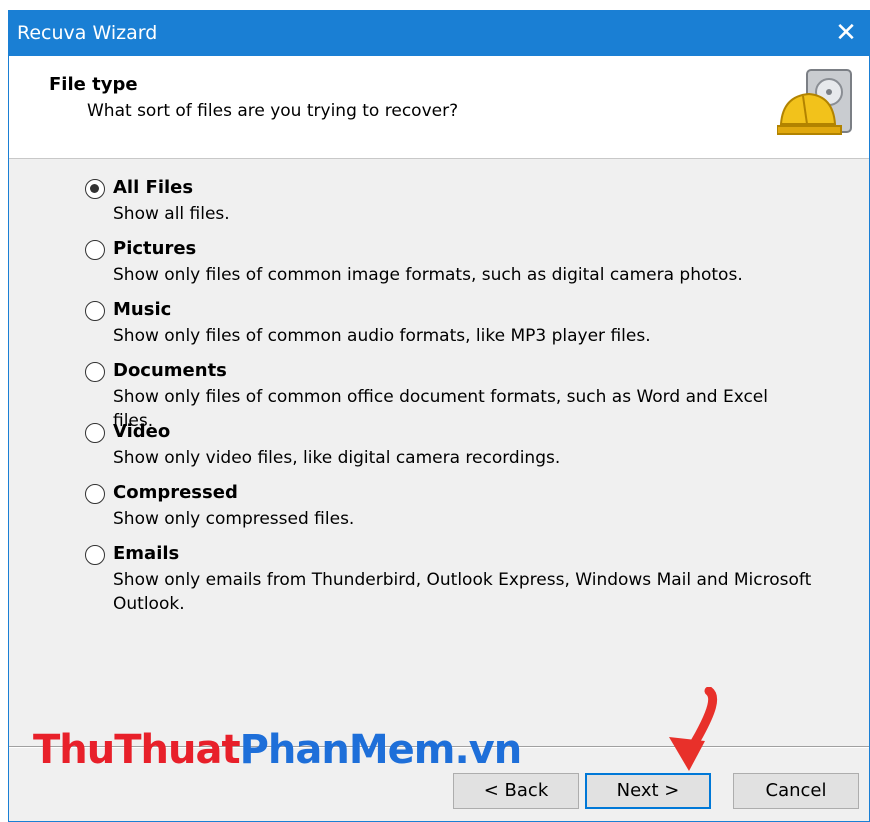 This screenshot has width=870, height=822. I want to click on option-label: Documents, so click(170, 370).